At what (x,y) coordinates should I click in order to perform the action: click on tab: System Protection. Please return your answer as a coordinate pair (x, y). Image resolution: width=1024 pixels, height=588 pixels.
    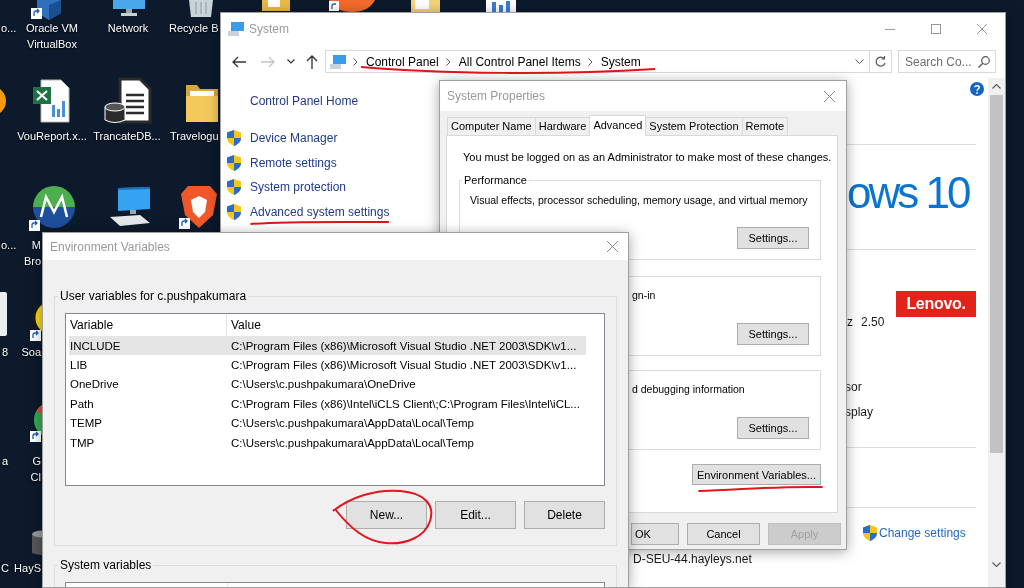
    Looking at the image, I should click on (694, 126).